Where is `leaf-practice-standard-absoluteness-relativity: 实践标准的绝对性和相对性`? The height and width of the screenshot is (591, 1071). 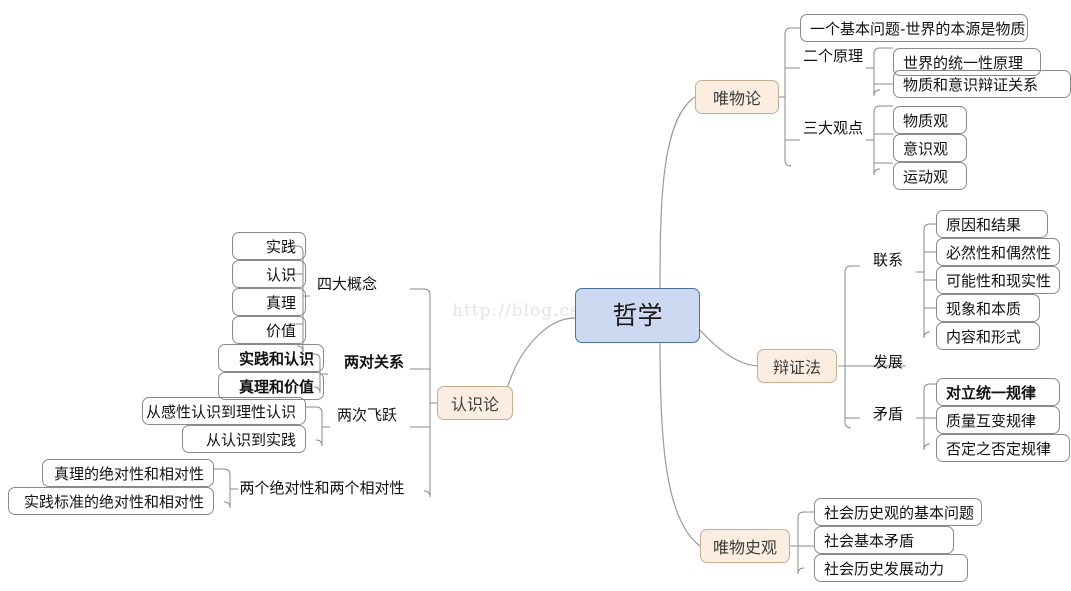 leaf-practice-standard-absoluteness-relativity: 实践标准的绝对性和相对性 is located at coordinates (111, 501).